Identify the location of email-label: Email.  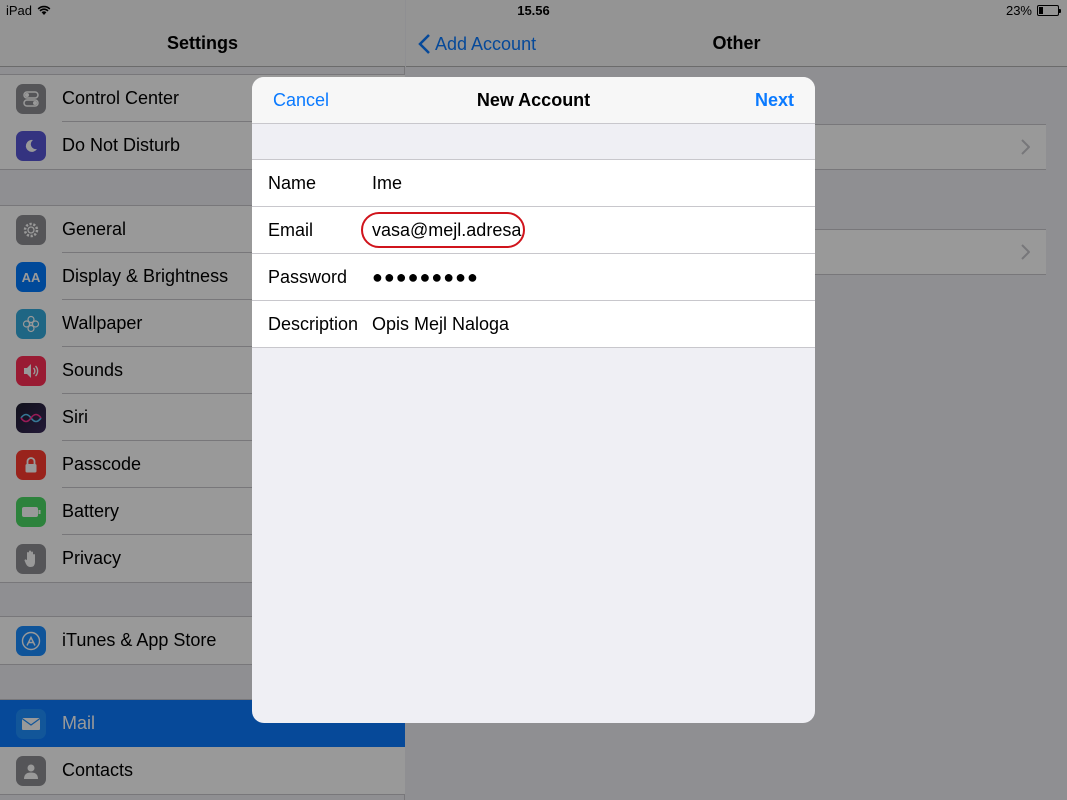
(291, 230).